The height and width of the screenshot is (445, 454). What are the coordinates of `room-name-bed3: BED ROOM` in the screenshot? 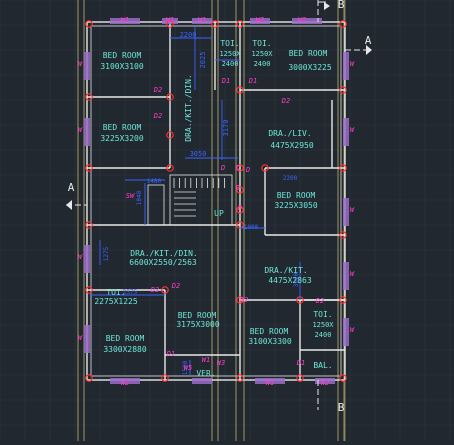 It's located at (122, 127).